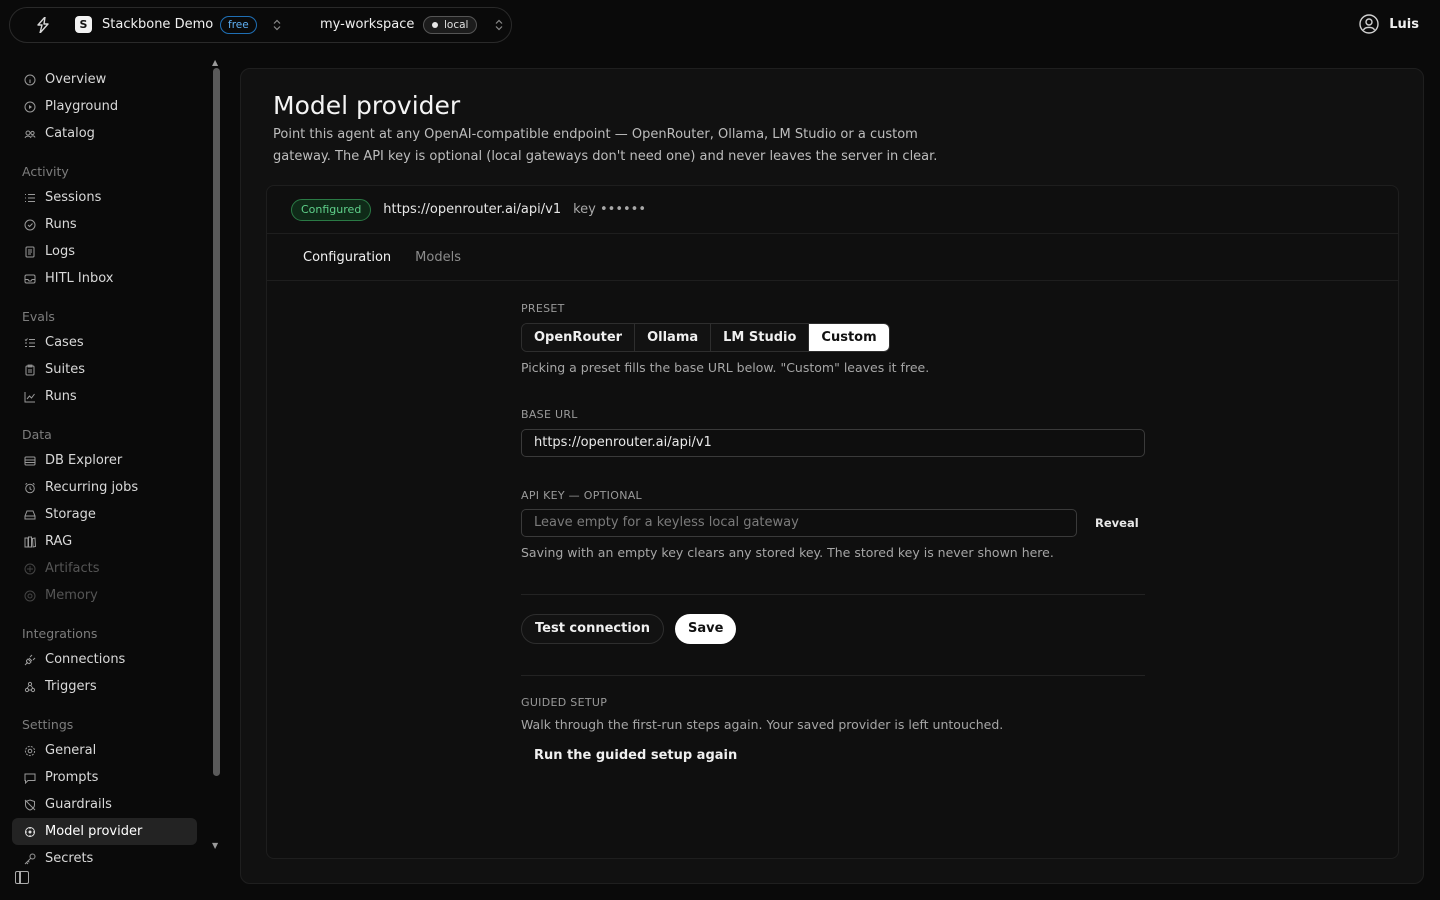 Image resolution: width=1440 pixels, height=900 pixels. Describe the element at coordinates (104, 686) in the screenshot. I see `sidebar-item-triggers: Triggers` at that location.